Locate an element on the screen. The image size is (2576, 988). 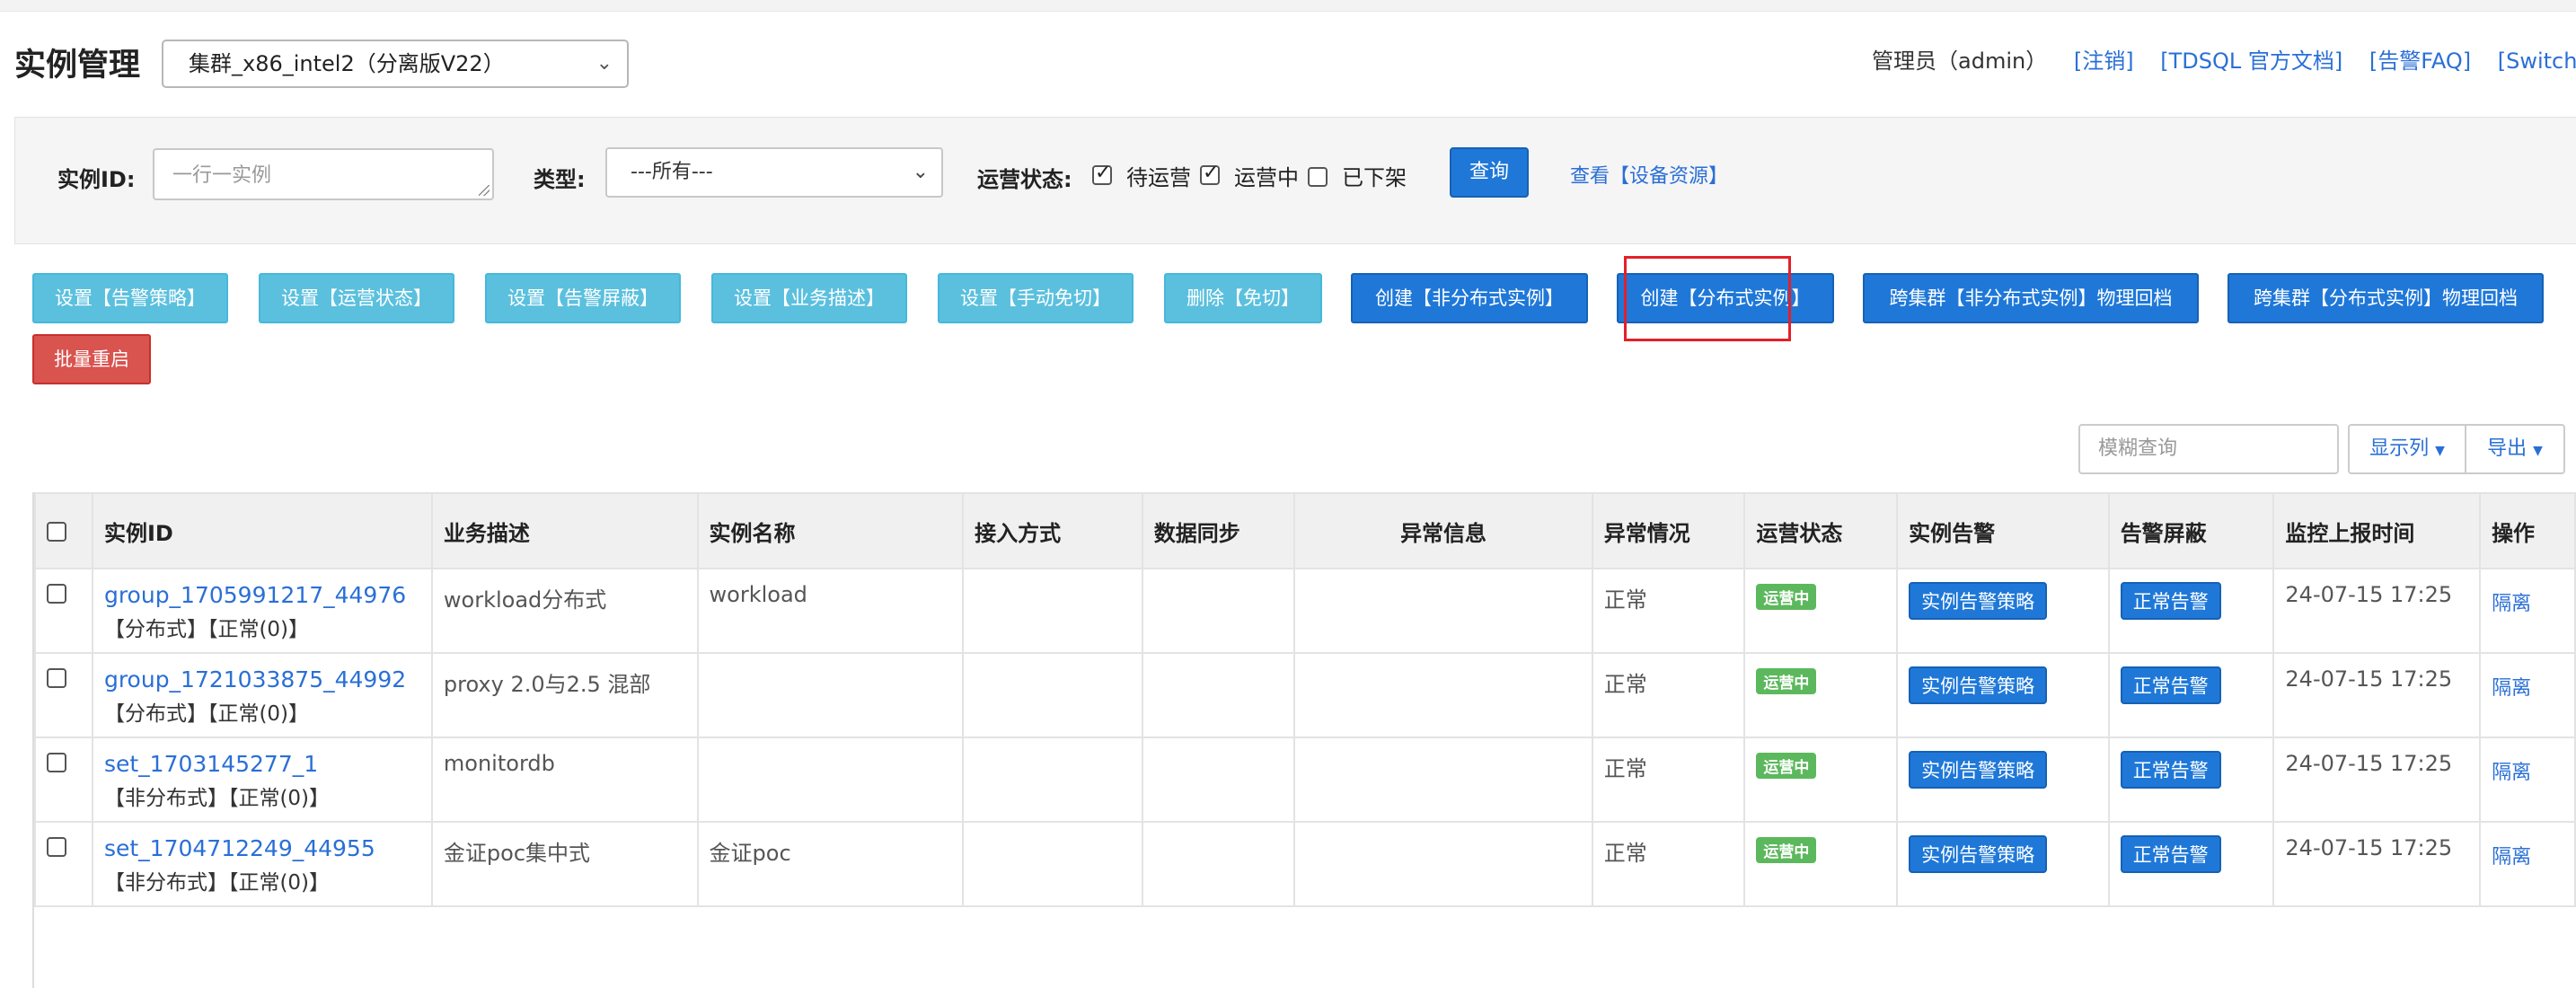
type-select-value: ---所有--- is located at coordinates (672, 172).